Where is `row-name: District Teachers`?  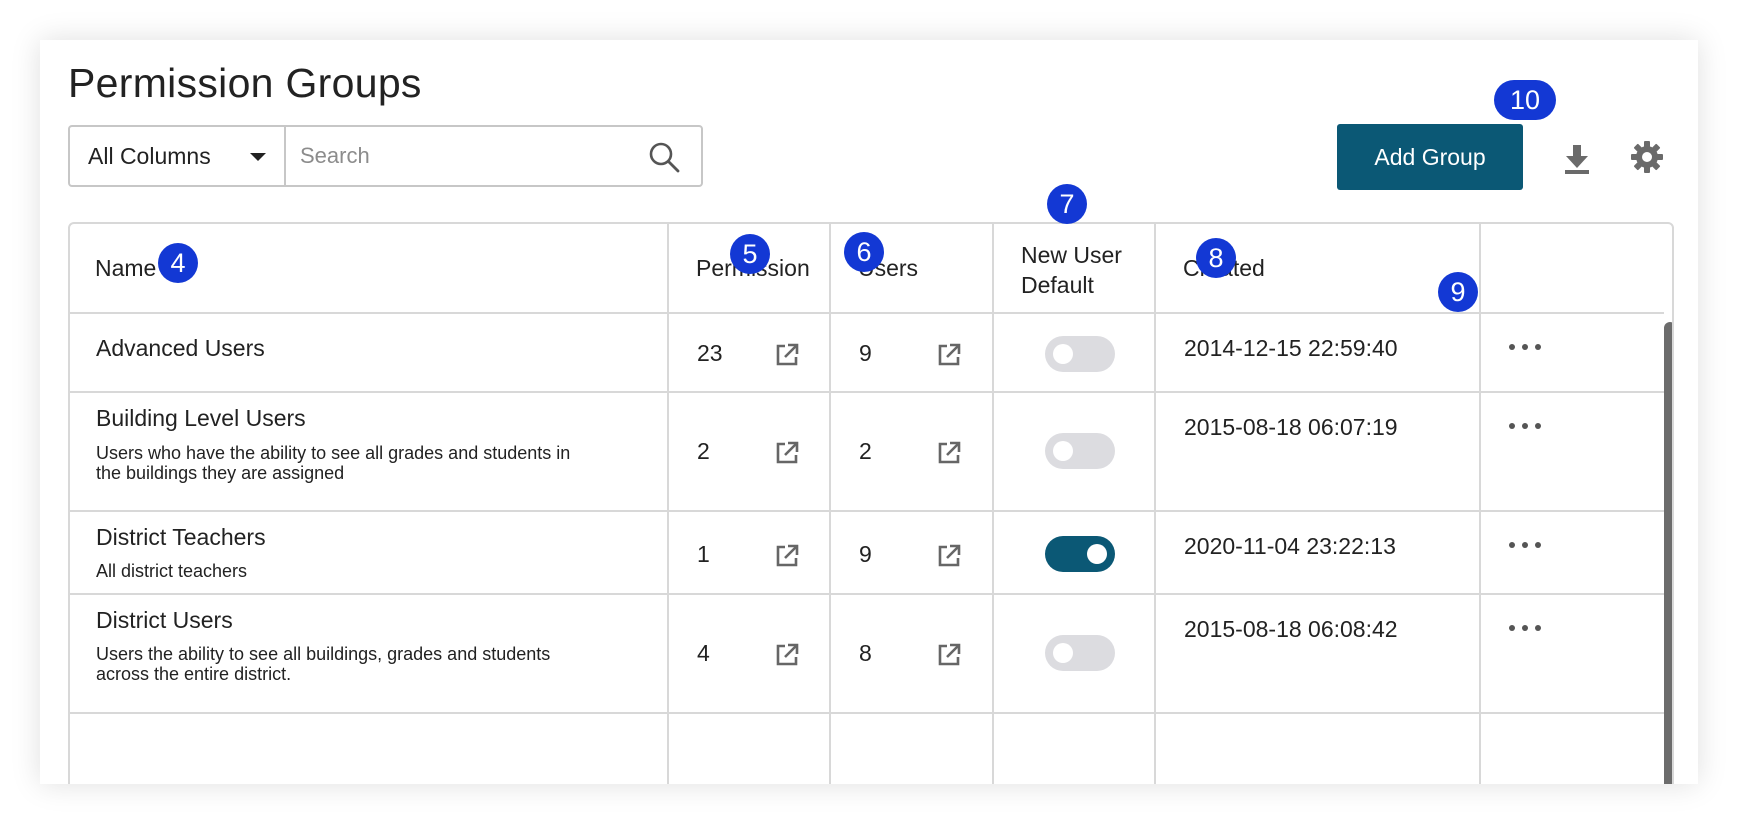
row-name: District Teachers is located at coordinates (181, 537).